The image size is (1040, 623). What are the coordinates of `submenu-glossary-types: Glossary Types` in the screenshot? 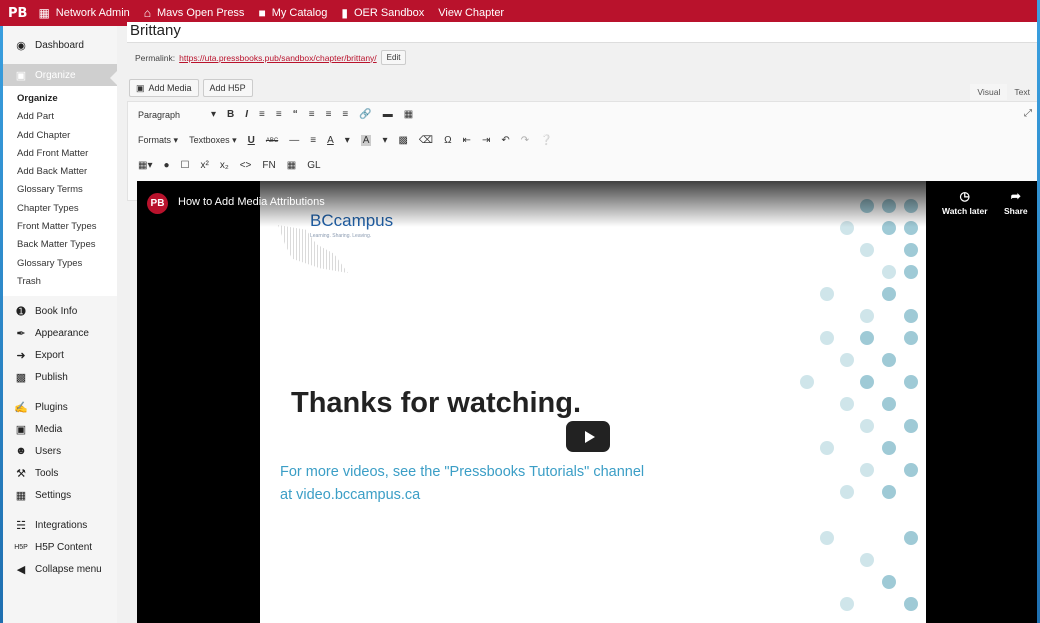 It's located at (60, 264).